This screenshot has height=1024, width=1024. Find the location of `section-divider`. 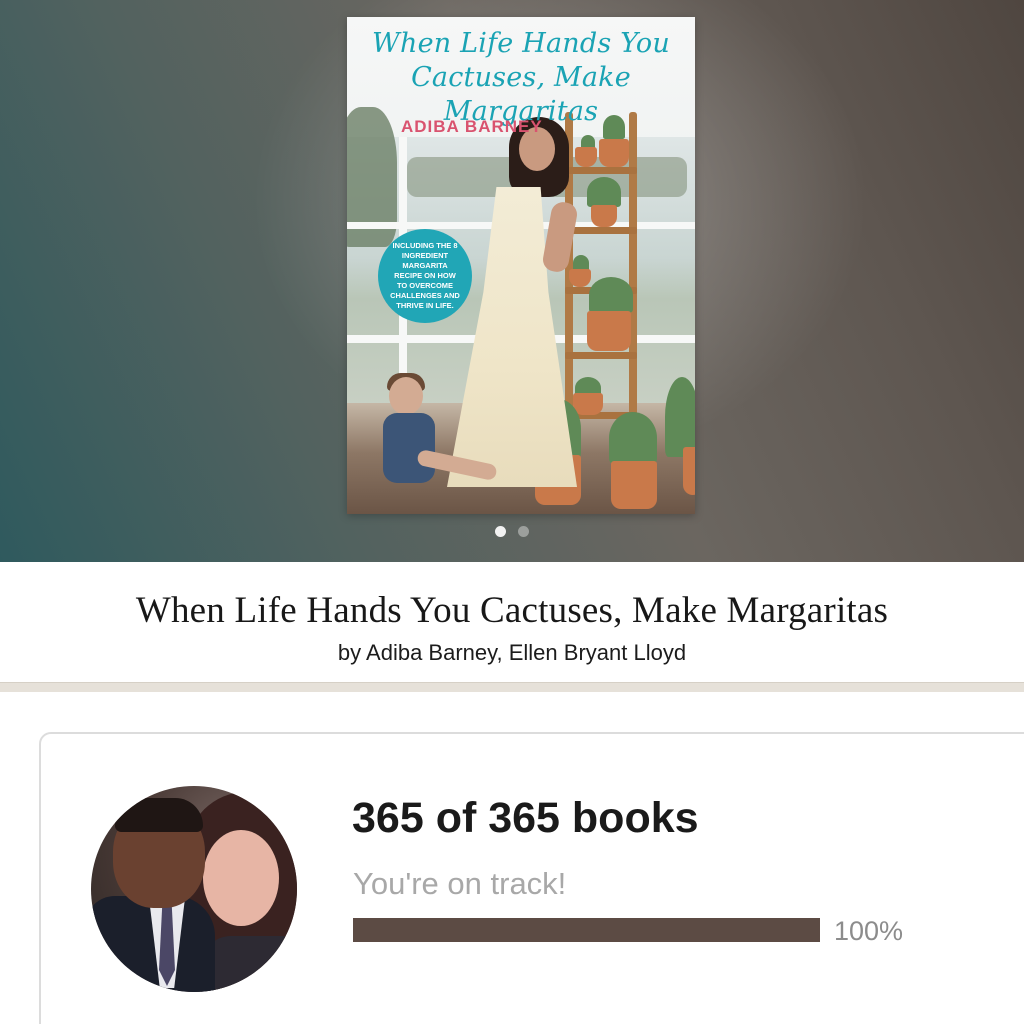

section-divider is located at coordinates (512, 687).